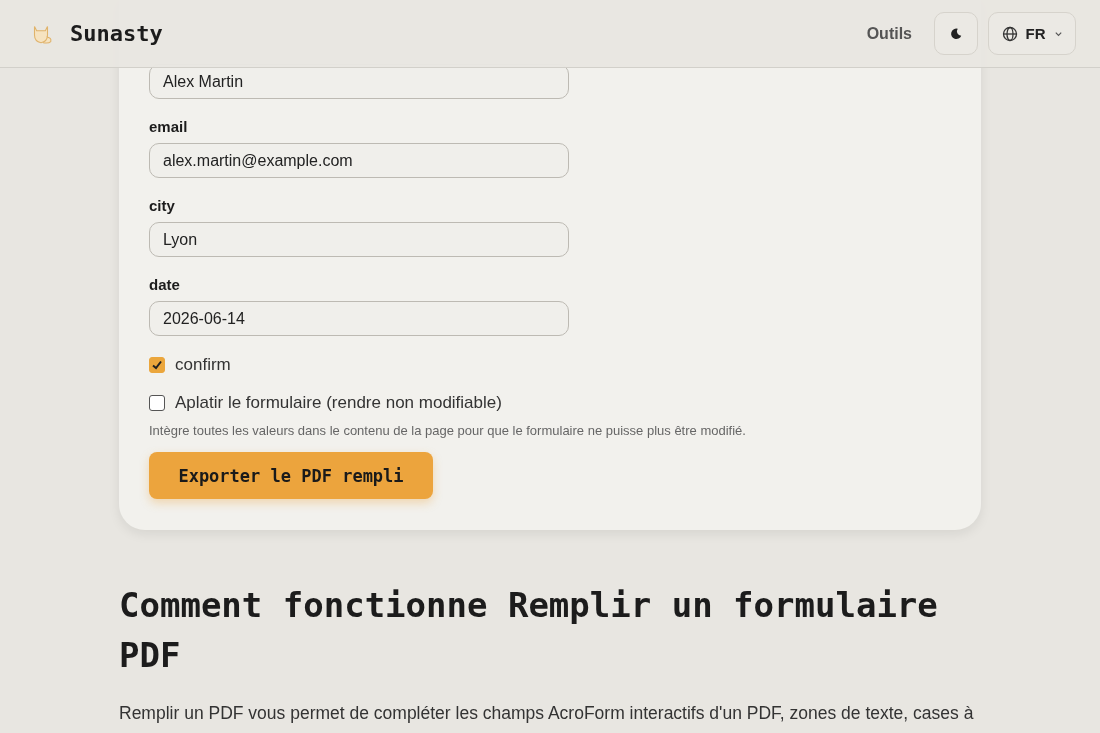  What do you see at coordinates (116, 33) in the screenshot?
I see `brand-name: Sunasty` at bounding box center [116, 33].